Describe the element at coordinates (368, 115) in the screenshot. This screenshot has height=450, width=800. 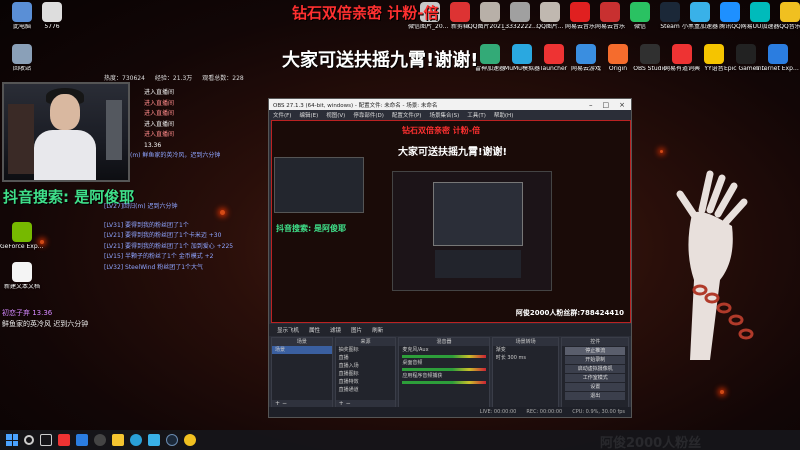
I see `menu-docks: 停靠部件(D)` at that location.